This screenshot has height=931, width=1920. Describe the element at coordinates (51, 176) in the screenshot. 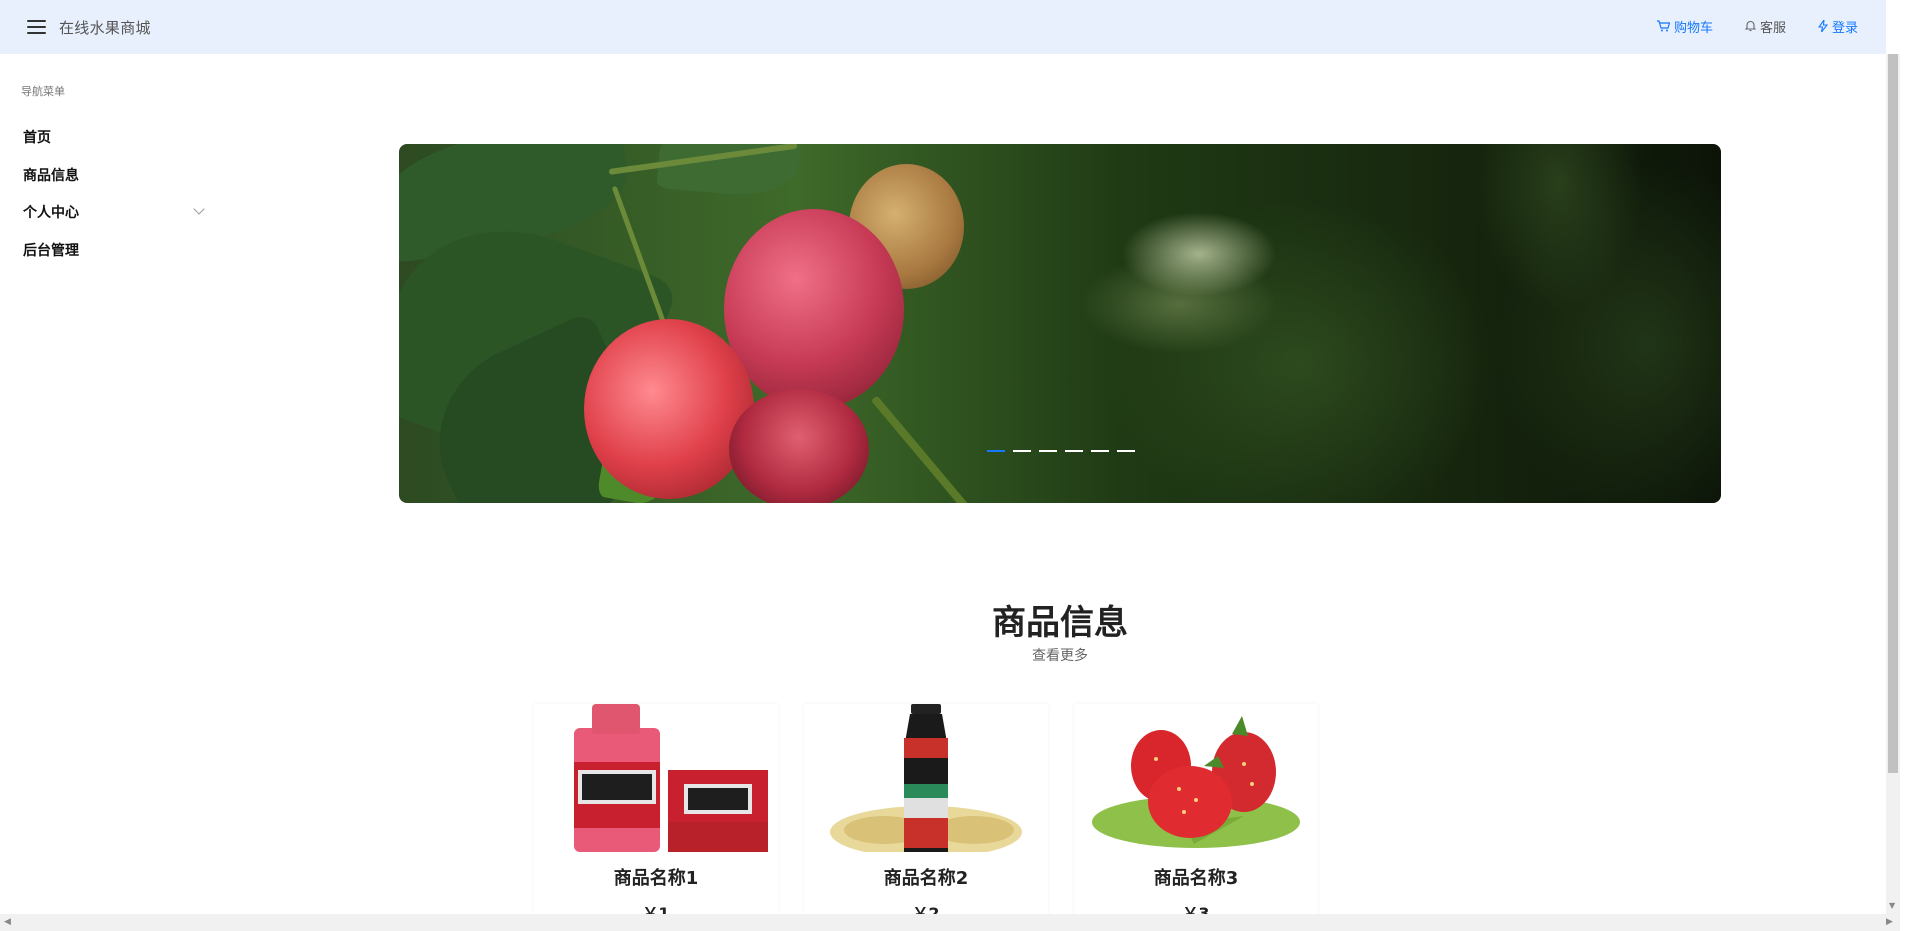

I see `sidebar-item-label: 商品信息` at that location.